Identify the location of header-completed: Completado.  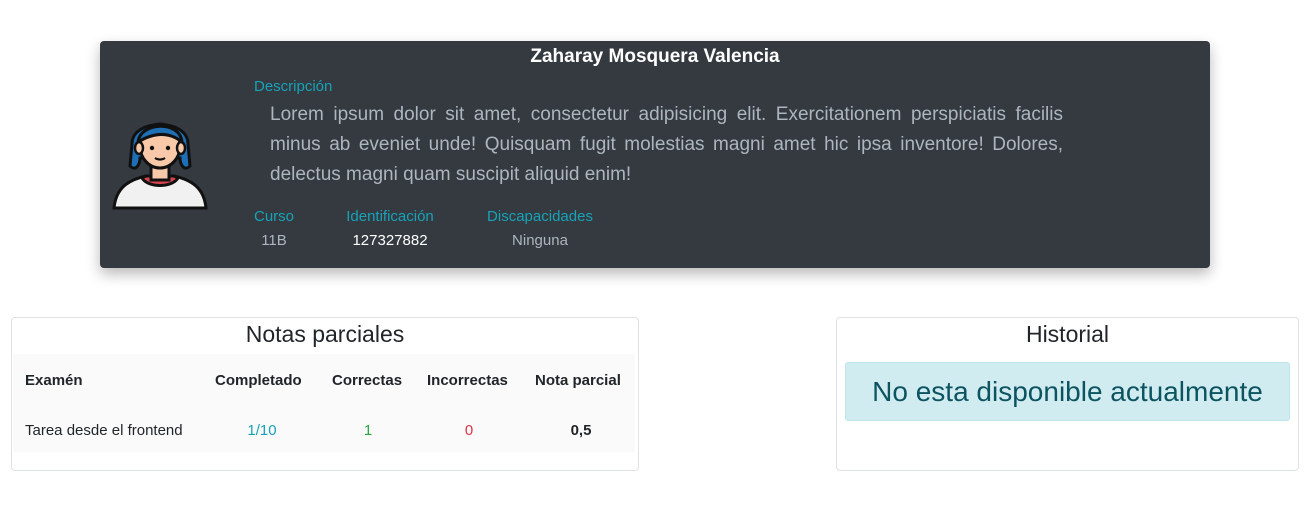
(258, 380).